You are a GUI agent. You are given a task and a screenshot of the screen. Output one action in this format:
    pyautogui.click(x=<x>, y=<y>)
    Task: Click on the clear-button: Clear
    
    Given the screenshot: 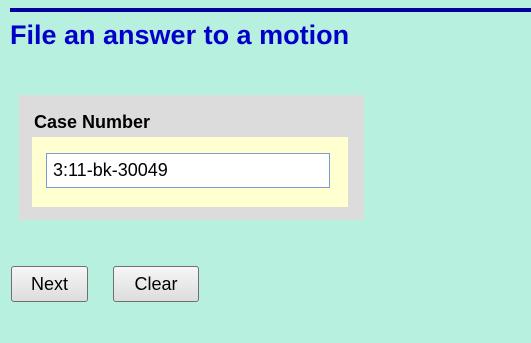 What is the action you would take?
    pyautogui.click(x=156, y=284)
    